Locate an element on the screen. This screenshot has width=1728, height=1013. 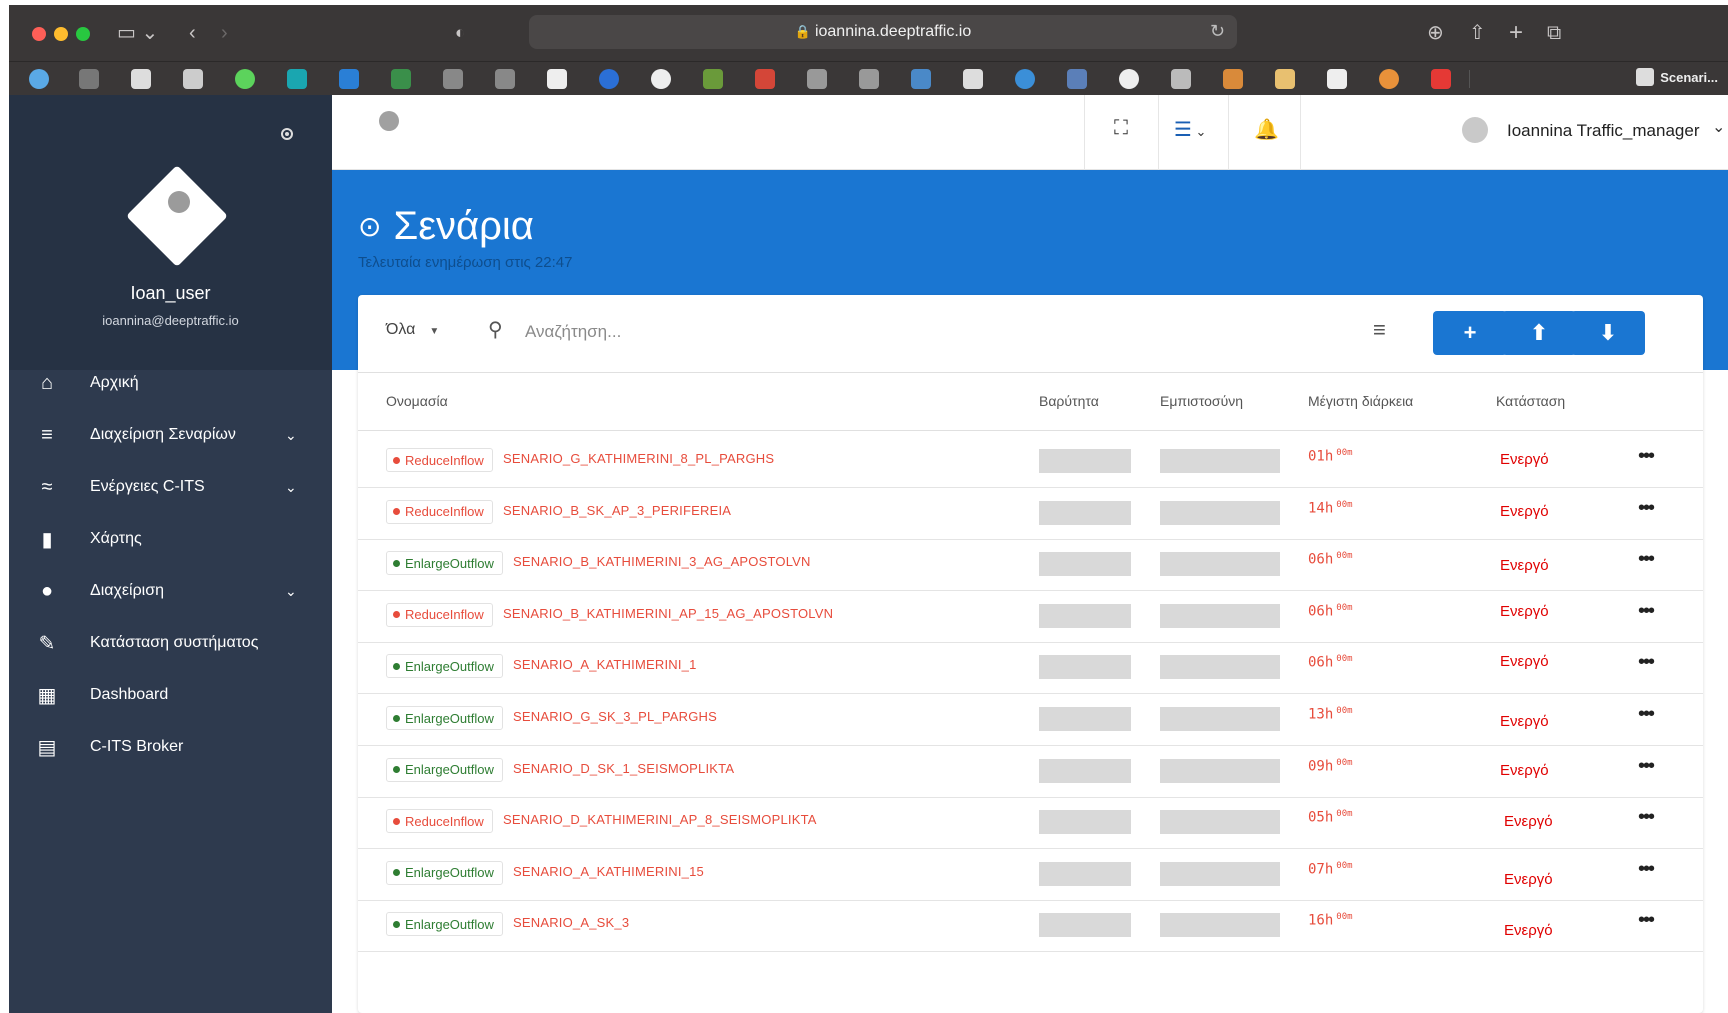
scenario-name: SENARIO_B_SK_AP_3_PERIFEREIA is located at coordinates (617, 510).